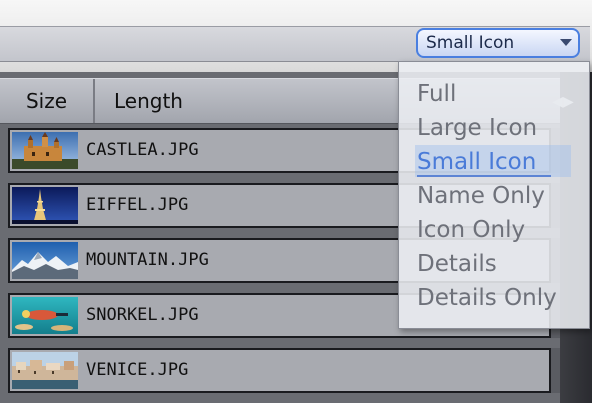 Image resolution: width=592 pixels, height=403 pixels. I want to click on dropdown-option-icon-only: Icon Only, so click(471, 230).